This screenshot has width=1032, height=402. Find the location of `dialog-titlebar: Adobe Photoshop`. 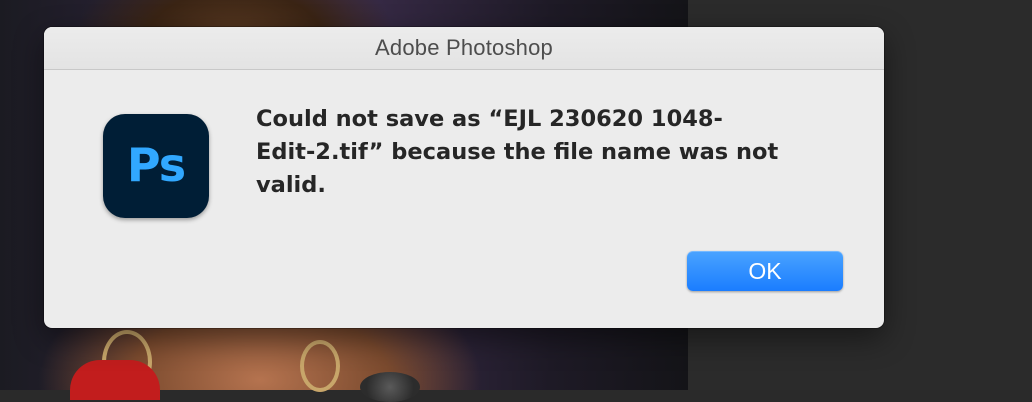

dialog-titlebar: Adobe Photoshop is located at coordinates (464, 48).